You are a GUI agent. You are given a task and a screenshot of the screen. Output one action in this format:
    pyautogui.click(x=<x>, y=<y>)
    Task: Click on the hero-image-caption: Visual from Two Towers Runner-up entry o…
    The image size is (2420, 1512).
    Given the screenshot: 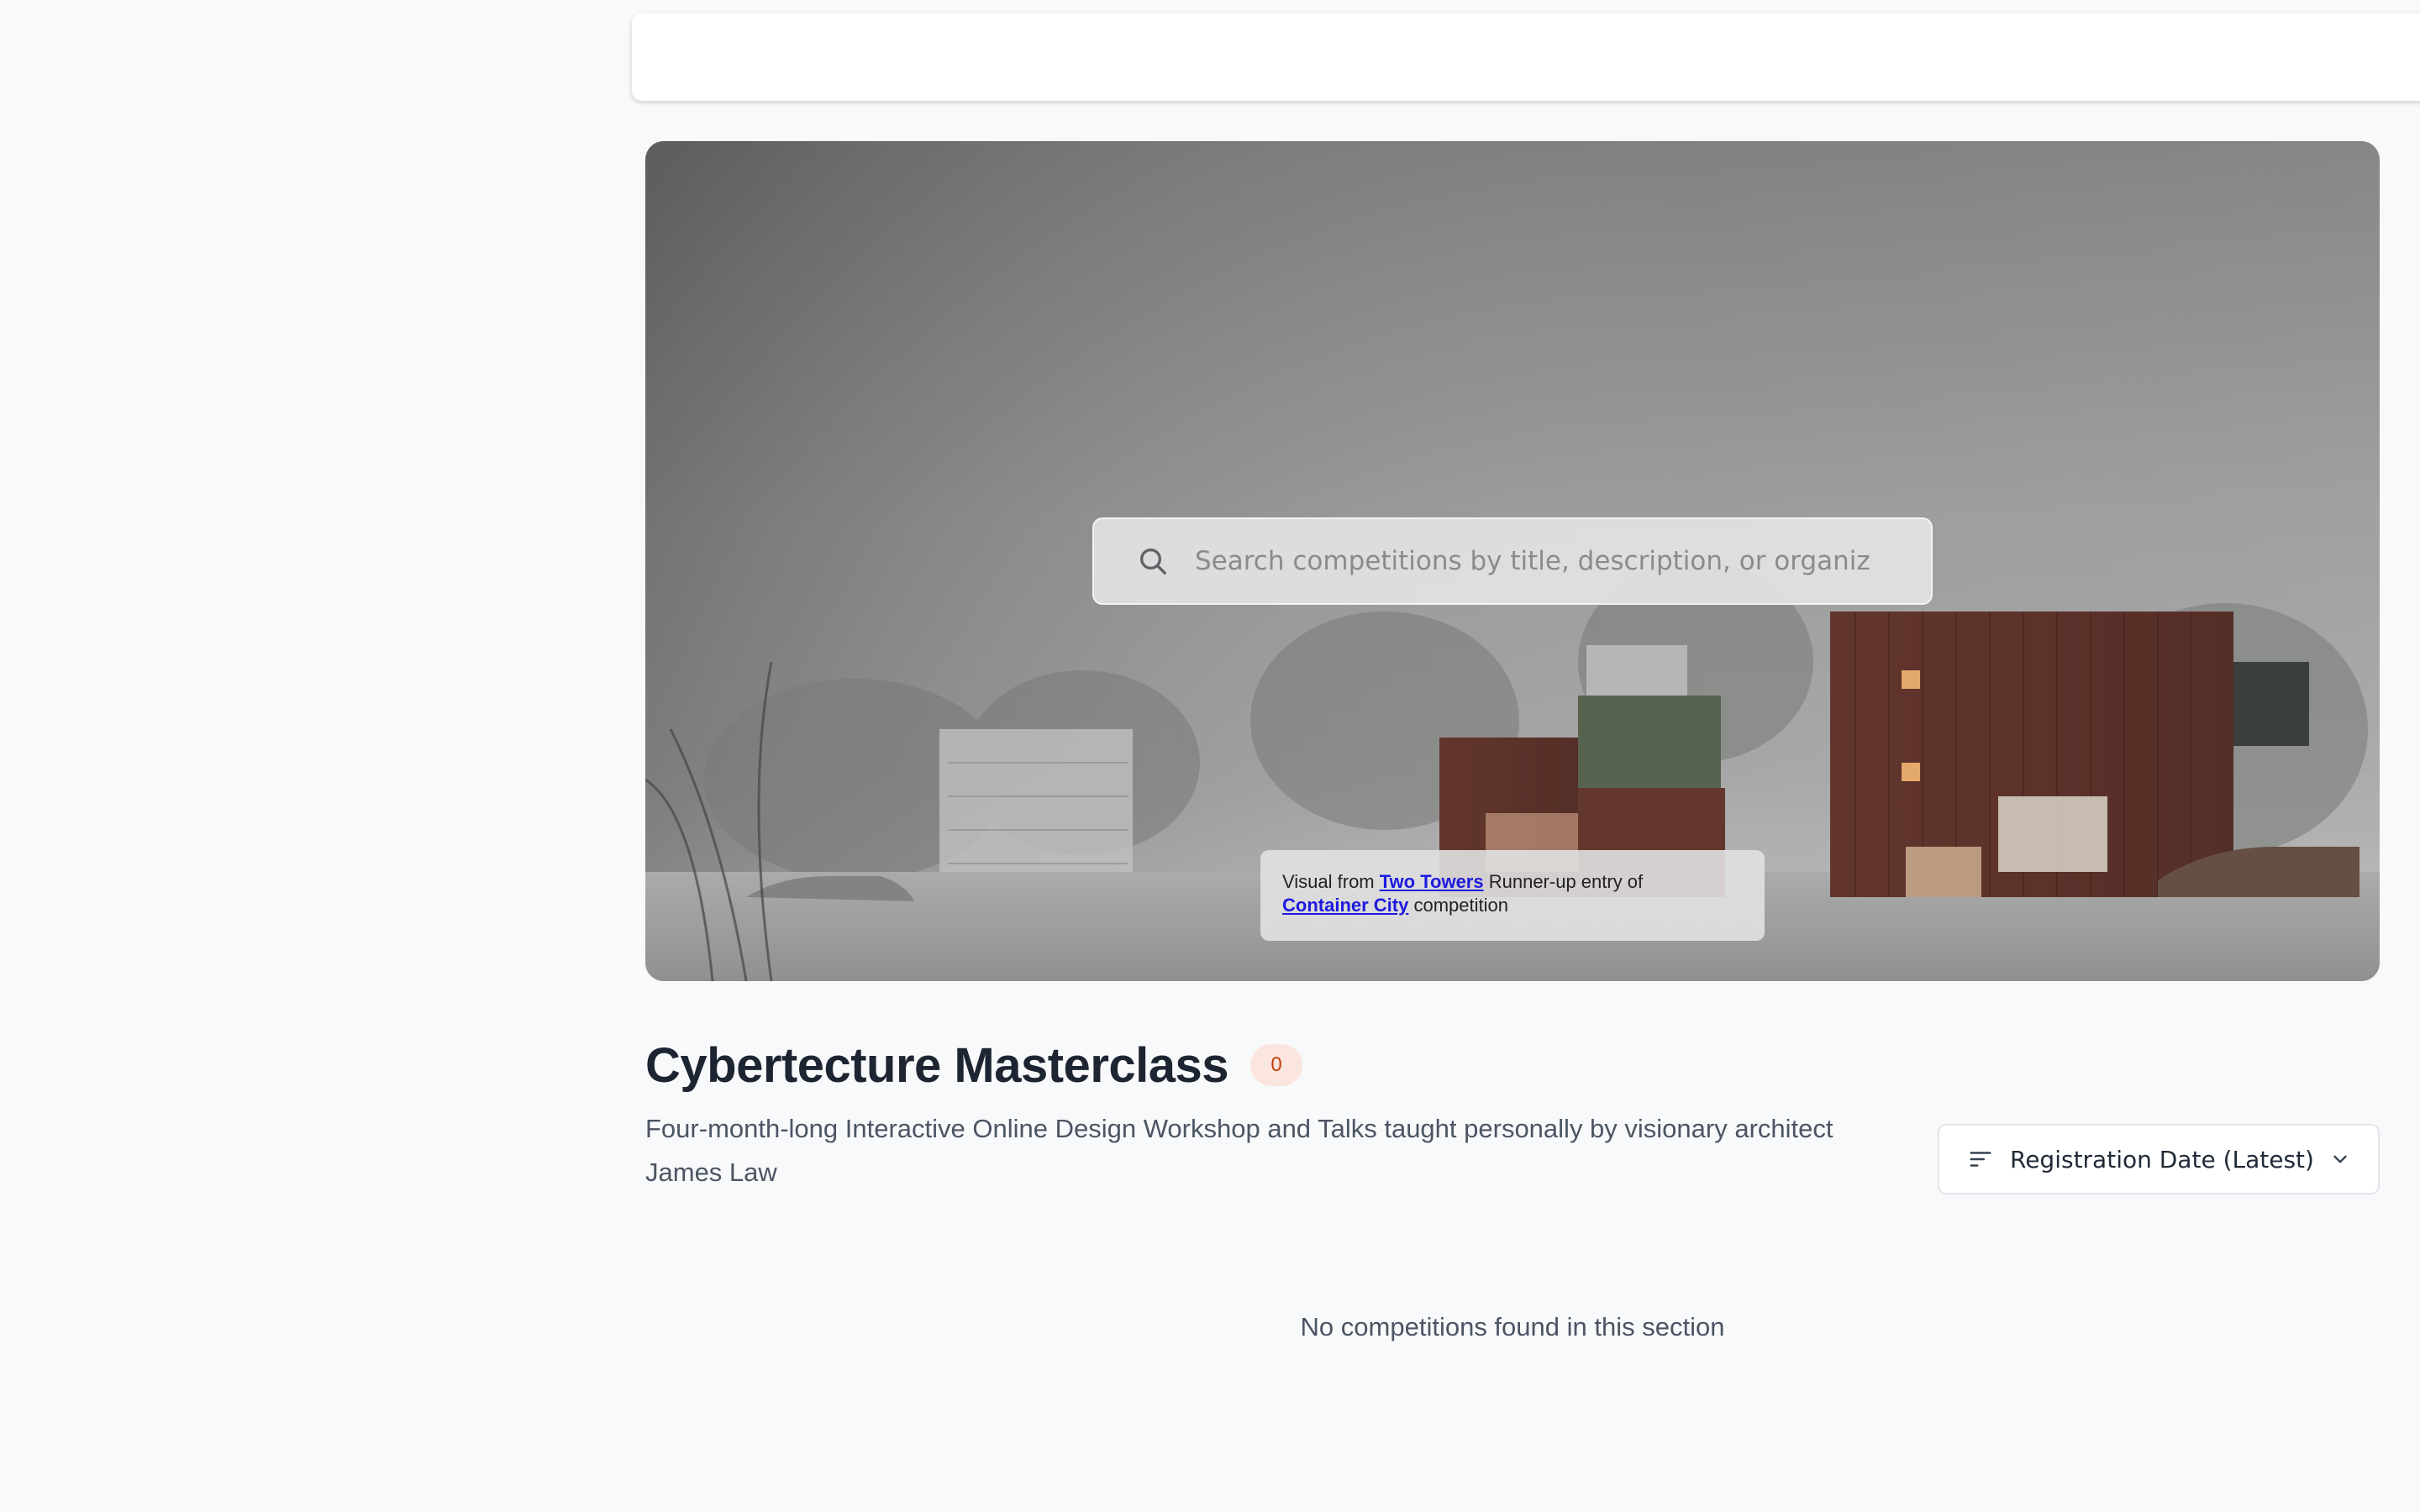 What is the action you would take?
    pyautogui.click(x=1512, y=895)
    